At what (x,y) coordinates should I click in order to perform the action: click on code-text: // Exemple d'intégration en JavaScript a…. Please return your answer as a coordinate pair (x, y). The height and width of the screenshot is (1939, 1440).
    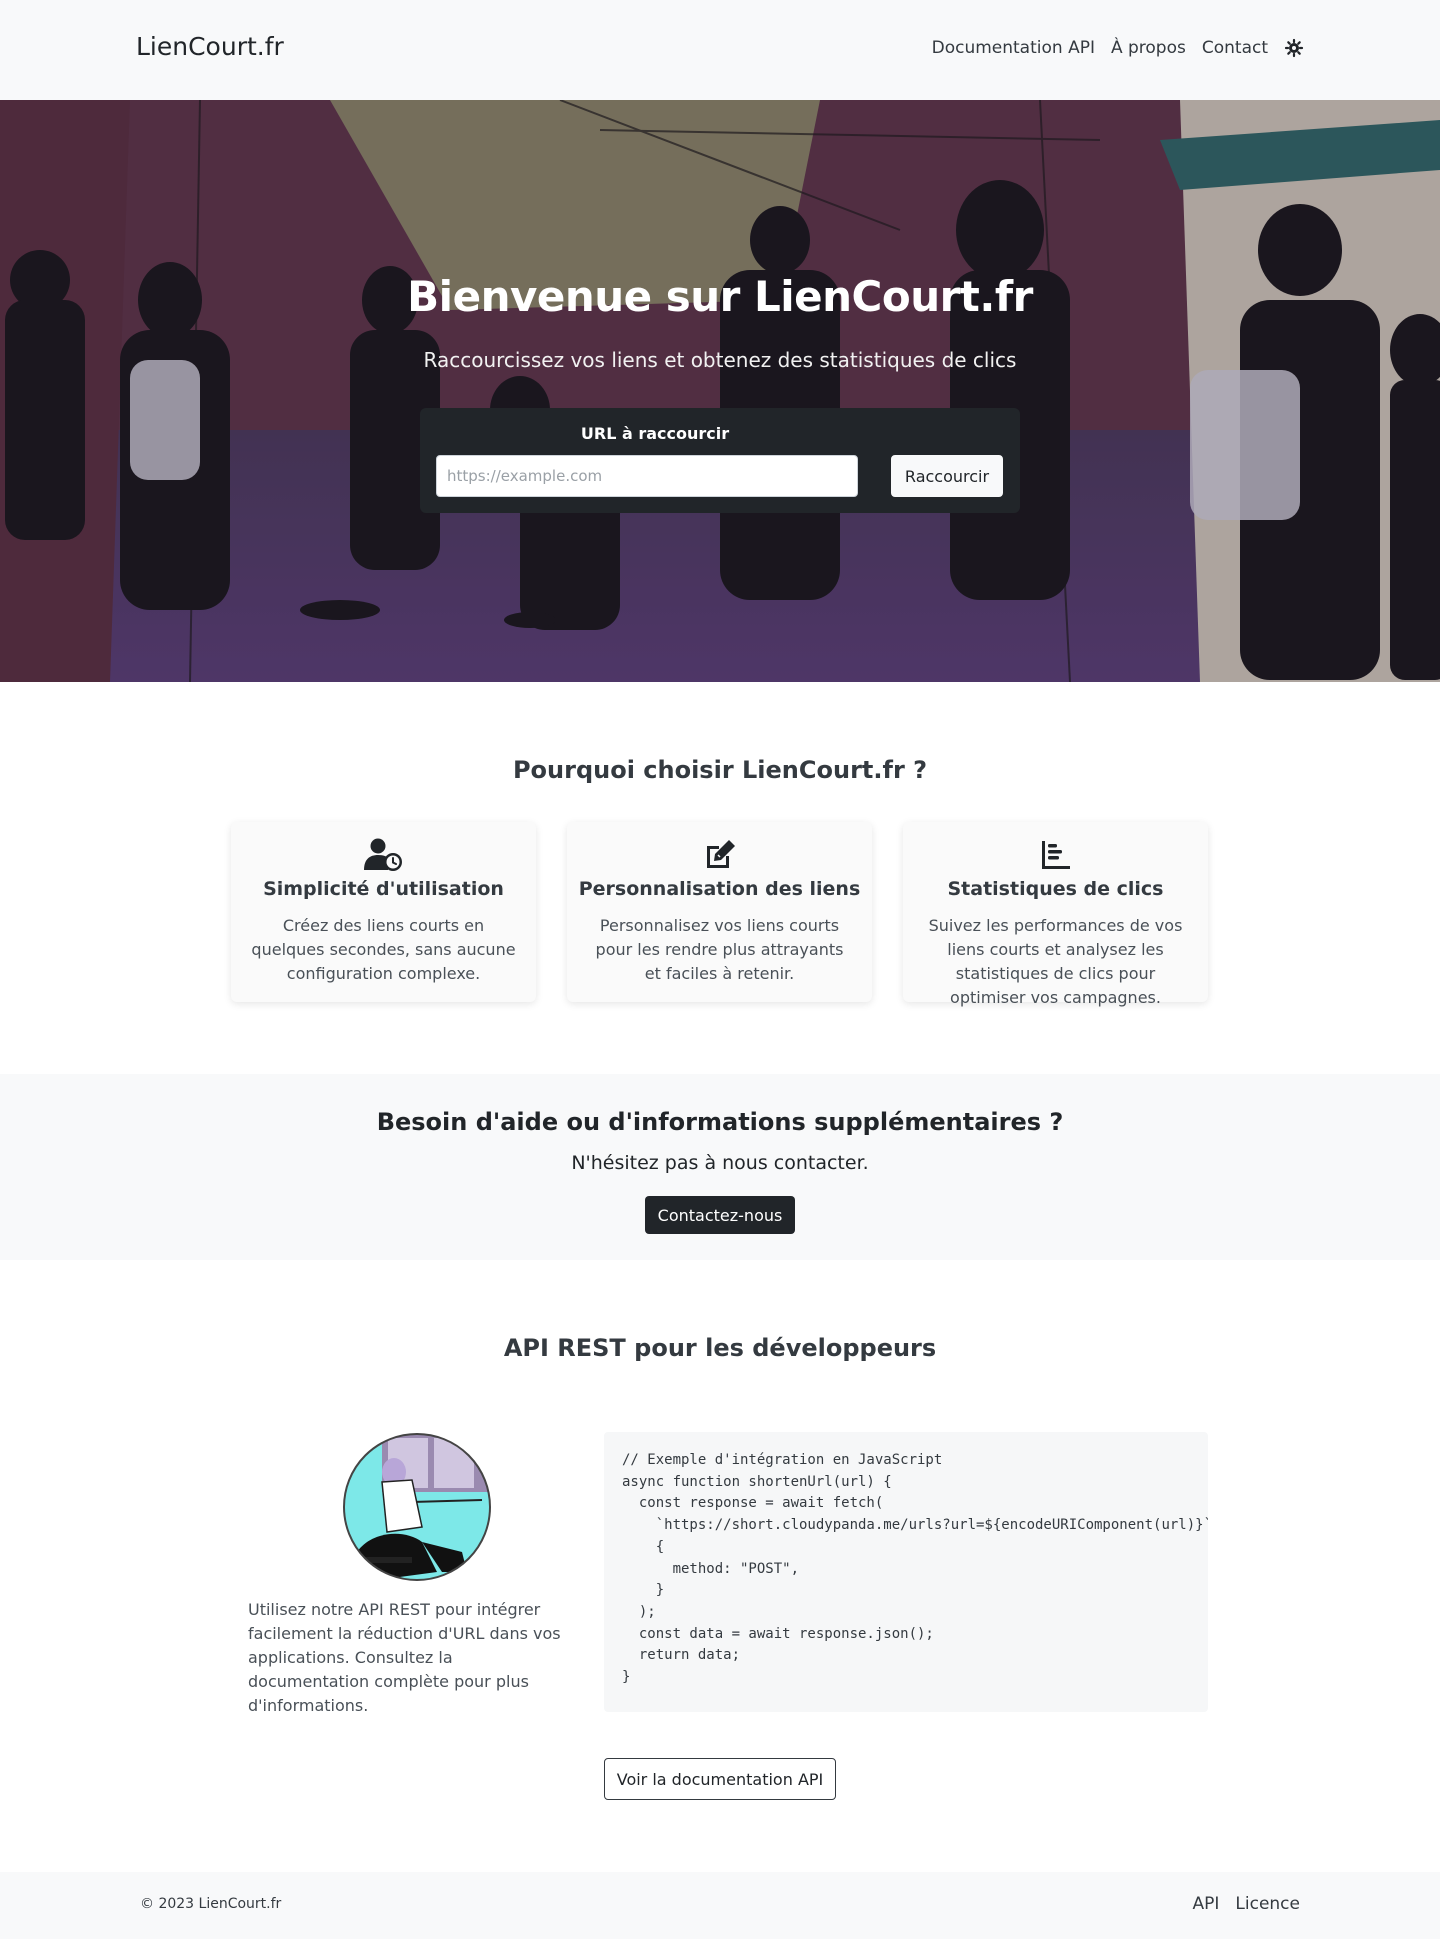
    Looking at the image, I should click on (915, 1569).